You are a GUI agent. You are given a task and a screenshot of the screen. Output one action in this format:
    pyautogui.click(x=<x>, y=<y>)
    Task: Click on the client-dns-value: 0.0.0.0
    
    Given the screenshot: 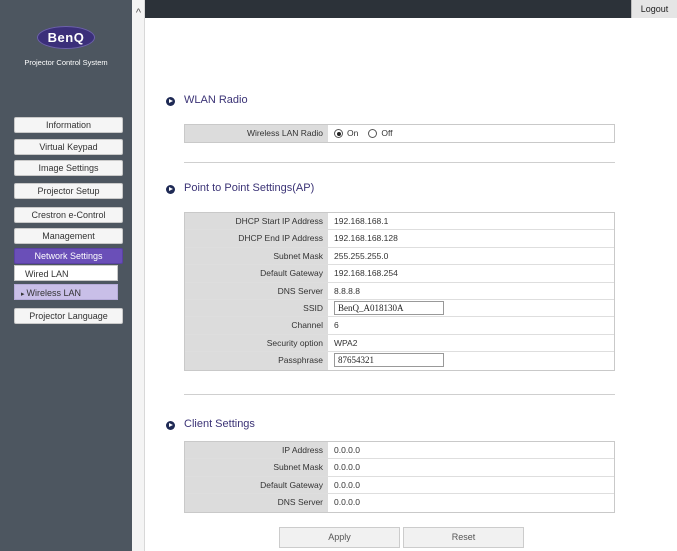 What is the action you would take?
    pyautogui.click(x=347, y=502)
    